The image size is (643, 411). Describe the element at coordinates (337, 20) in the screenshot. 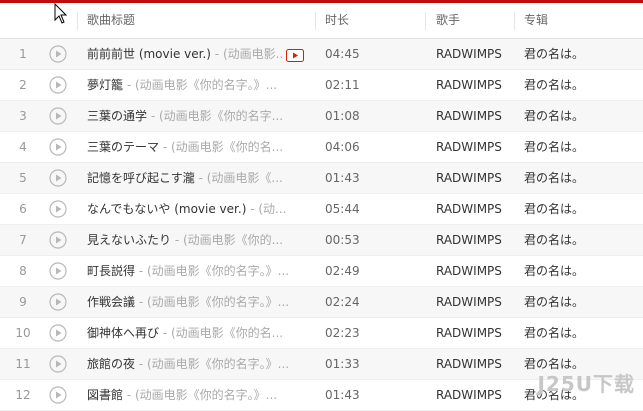

I see `header-duration: 时长` at that location.